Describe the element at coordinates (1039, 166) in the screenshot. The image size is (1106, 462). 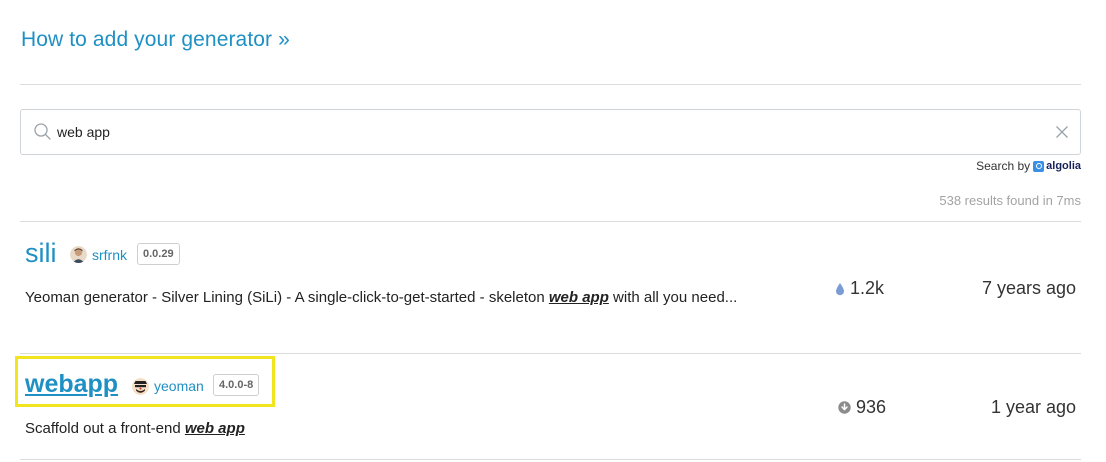
I see `algolia-icon` at that location.